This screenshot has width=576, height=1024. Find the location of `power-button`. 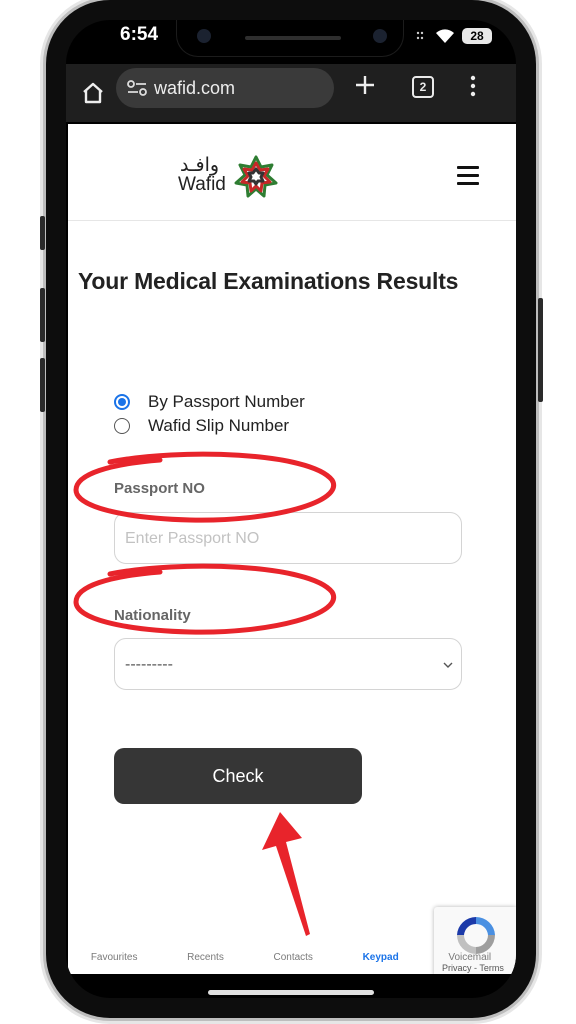

power-button is located at coordinates (540, 350).